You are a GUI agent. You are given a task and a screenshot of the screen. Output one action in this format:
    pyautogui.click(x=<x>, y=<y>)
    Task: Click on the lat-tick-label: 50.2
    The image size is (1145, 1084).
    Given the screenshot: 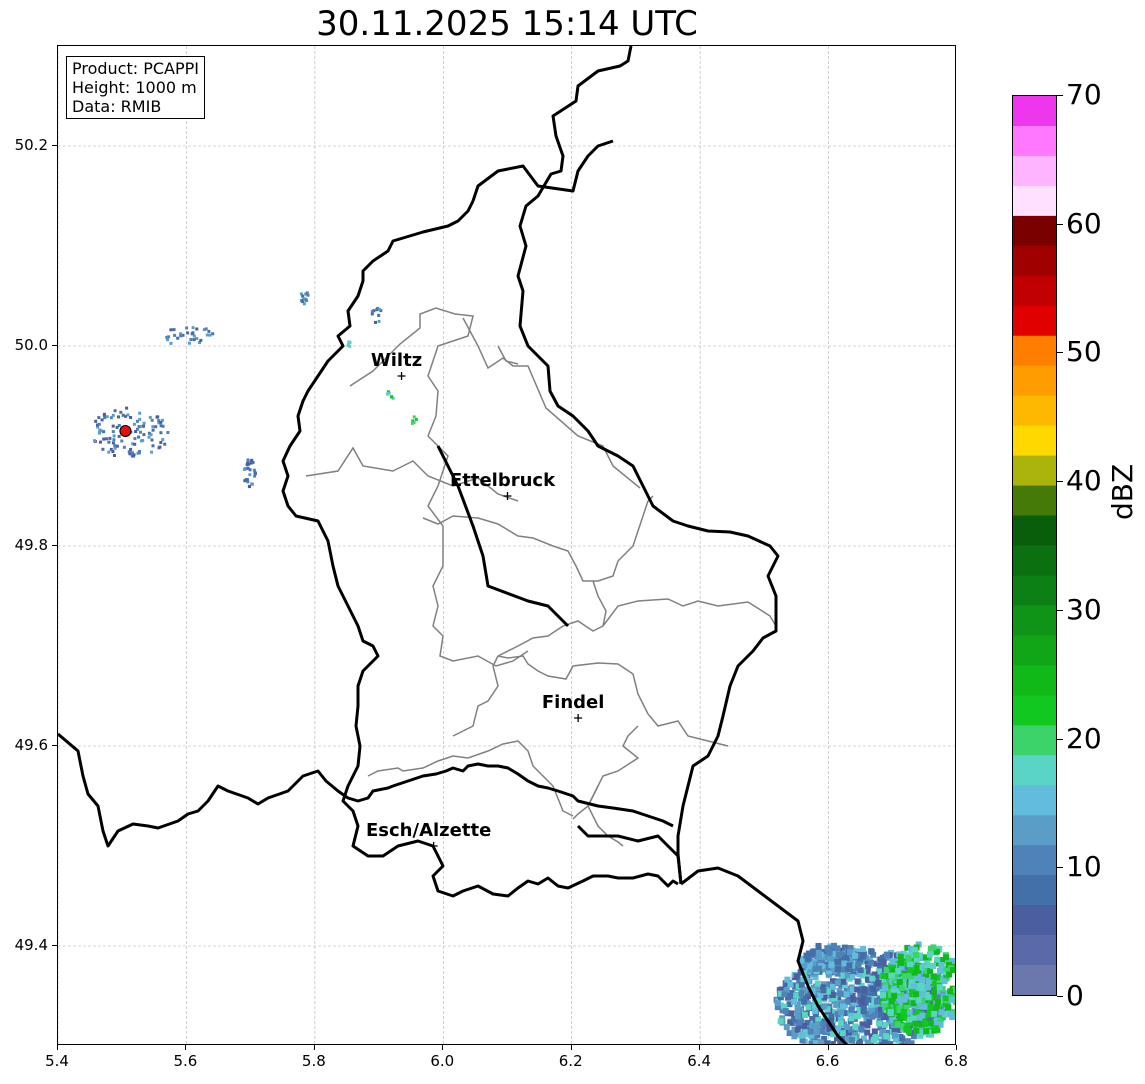 What is the action you would take?
    pyautogui.click(x=31, y=145)
    